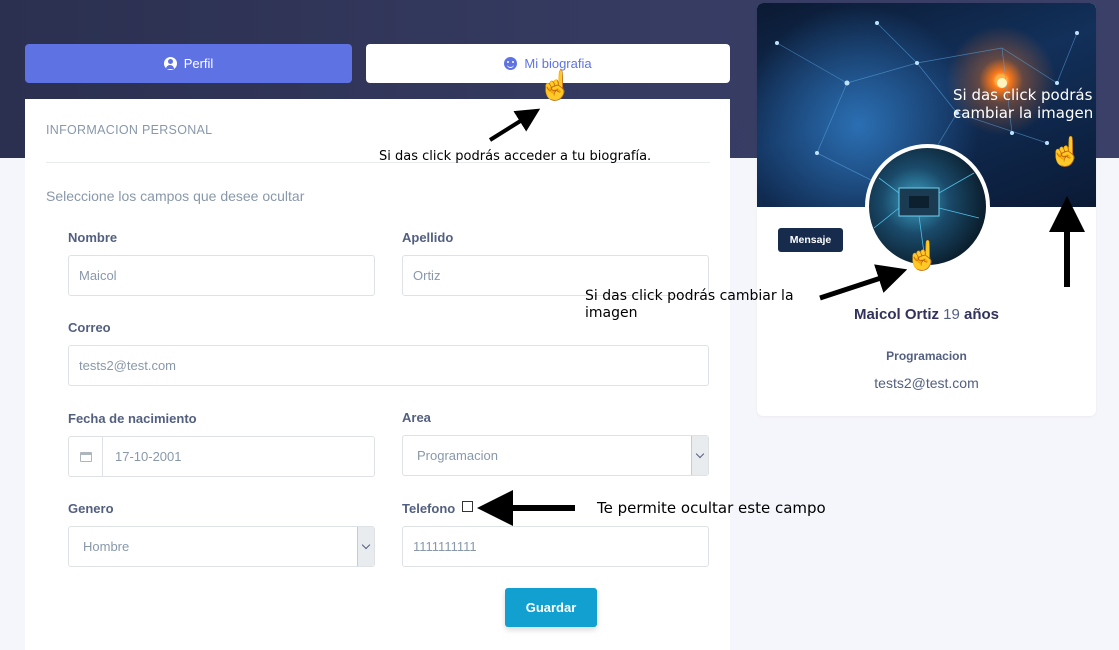 The width and height of the screenshot is (1119, 650). Describe the element at coordinates (428, 508) in the screenshot. I see `telefono-label: Telefono` at that location.